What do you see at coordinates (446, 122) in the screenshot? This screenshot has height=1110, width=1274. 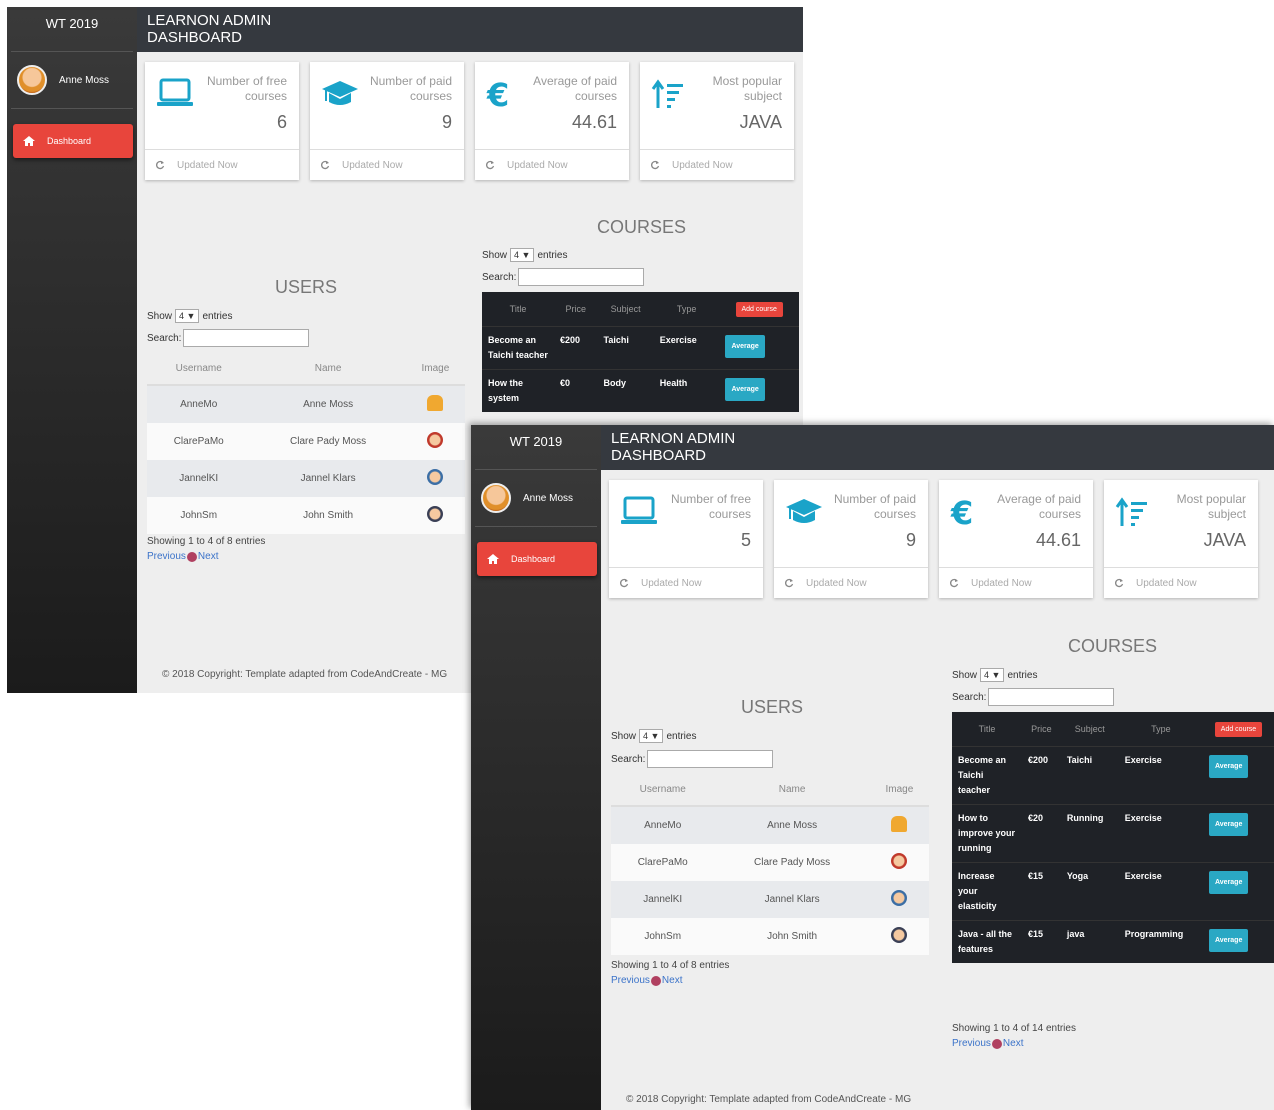 I see `card-value: 9` at bounding box center [446, 122].